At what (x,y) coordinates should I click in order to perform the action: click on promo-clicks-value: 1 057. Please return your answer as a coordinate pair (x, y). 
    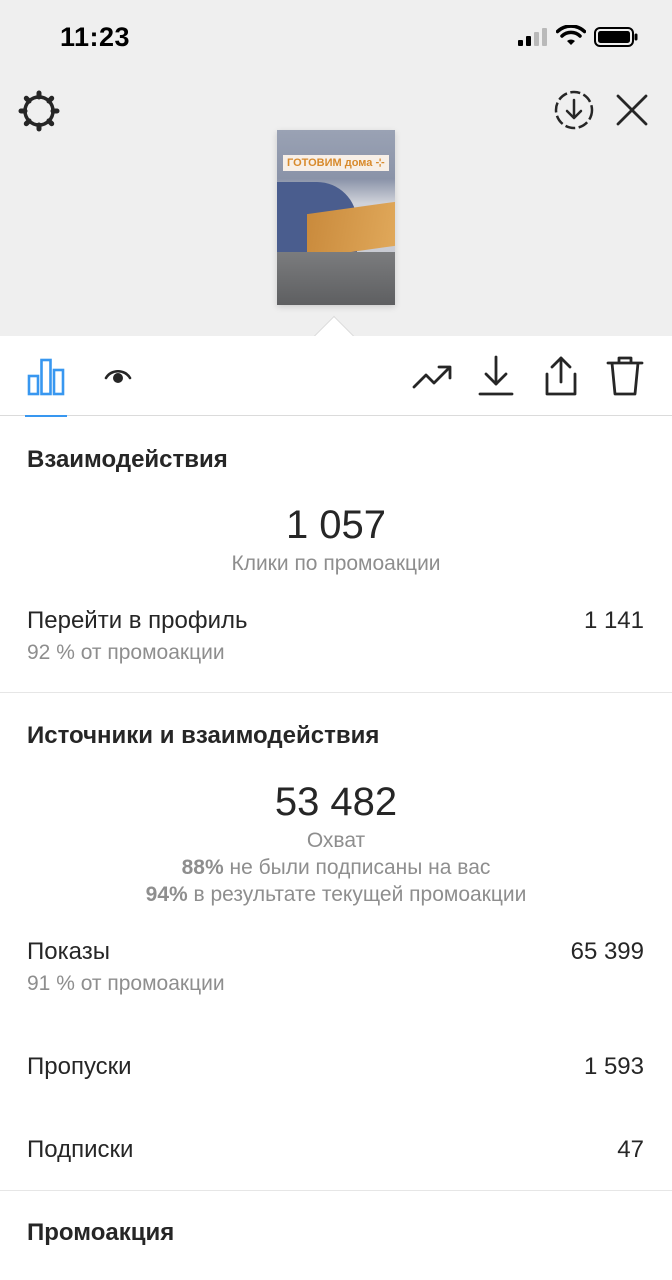
    Looking at the image, I should click on (336, 525).